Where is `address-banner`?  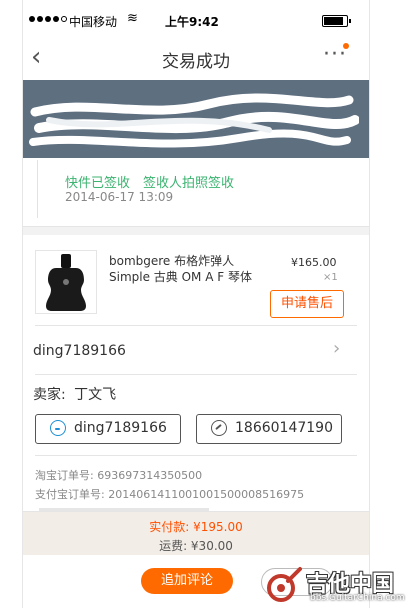
address-banner is located at coordinates (196, 119).